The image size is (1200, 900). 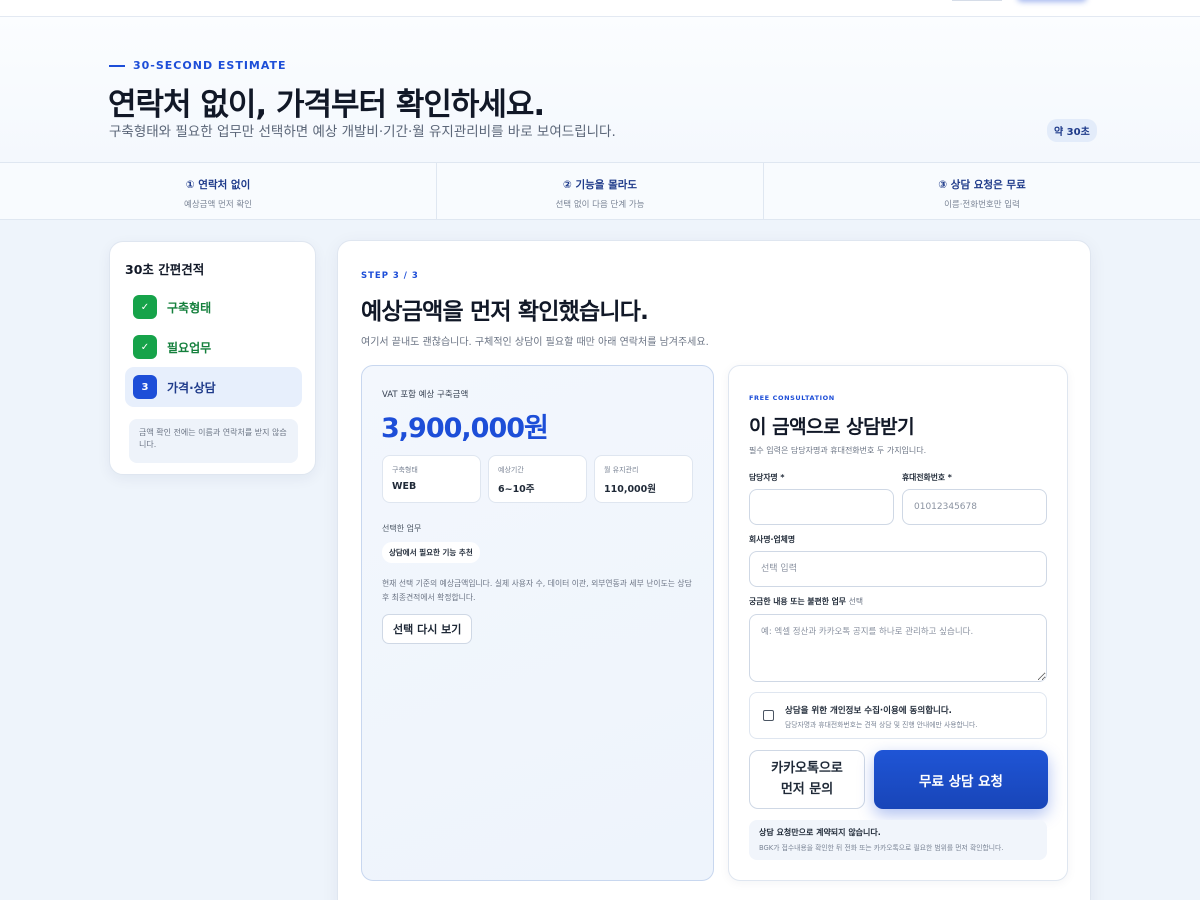 I want to click on question-label: 궁금한 내용 또는 불편한 업무 선택, so click(x=806, y=601).